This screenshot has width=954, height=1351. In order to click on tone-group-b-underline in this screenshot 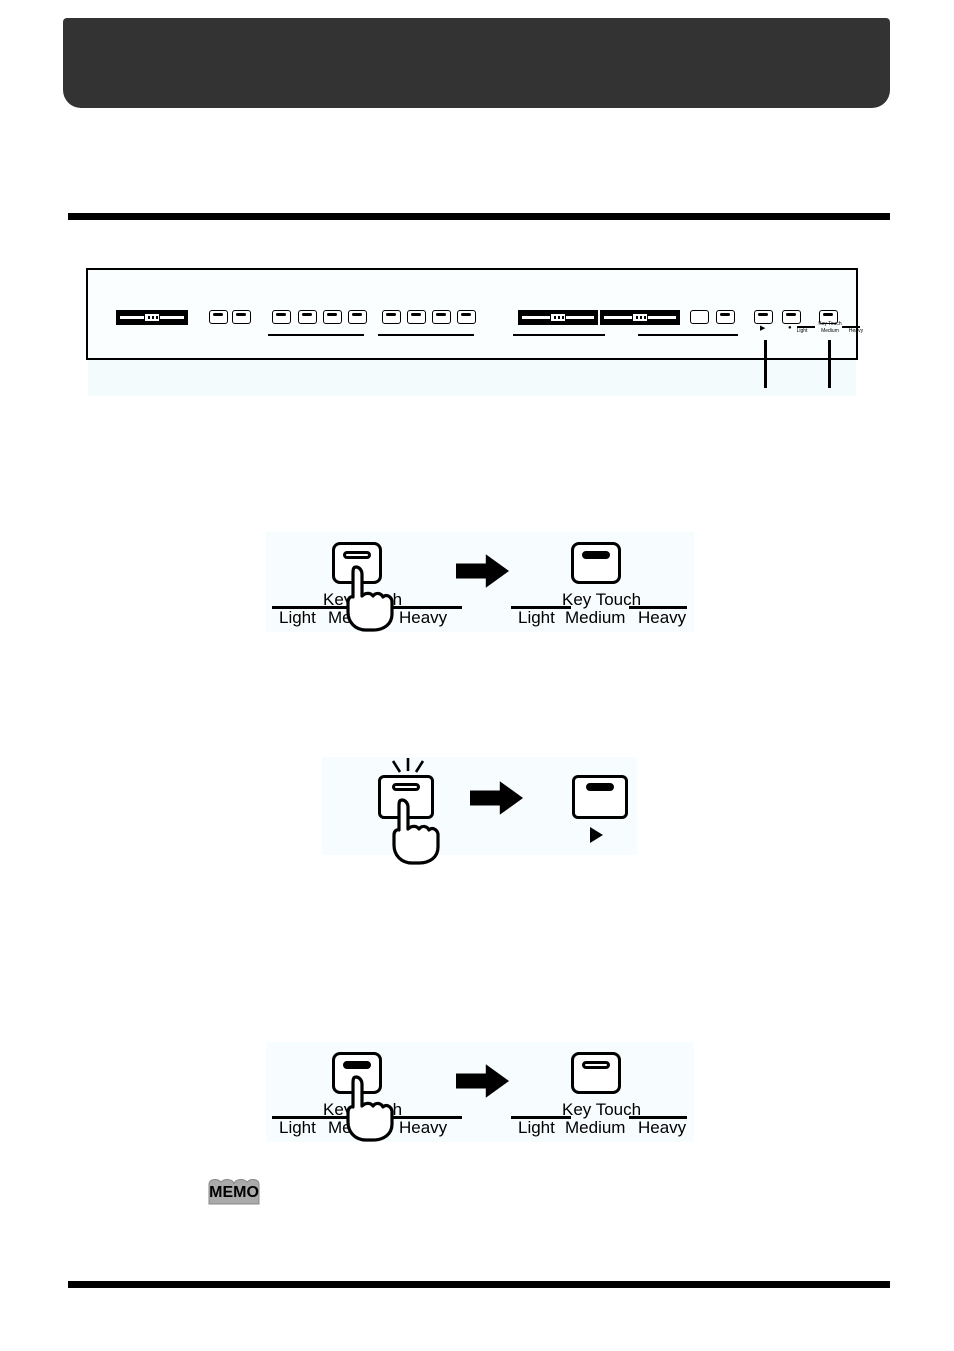, I will do `click(426, 335)`.